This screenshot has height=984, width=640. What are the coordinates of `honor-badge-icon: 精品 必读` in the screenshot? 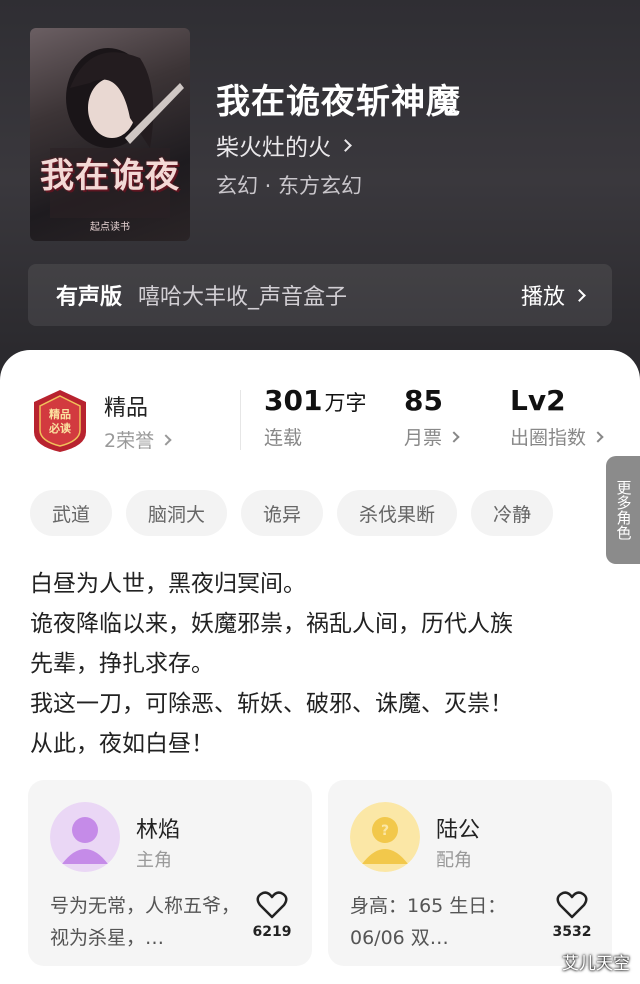 It's located at (60, 421).